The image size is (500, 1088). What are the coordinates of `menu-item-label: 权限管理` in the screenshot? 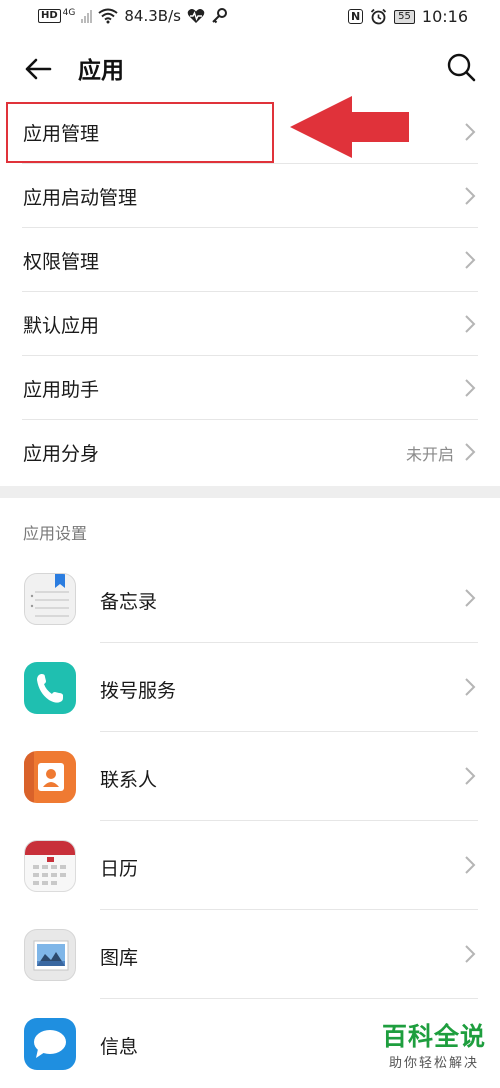 It's located at (61, 262).